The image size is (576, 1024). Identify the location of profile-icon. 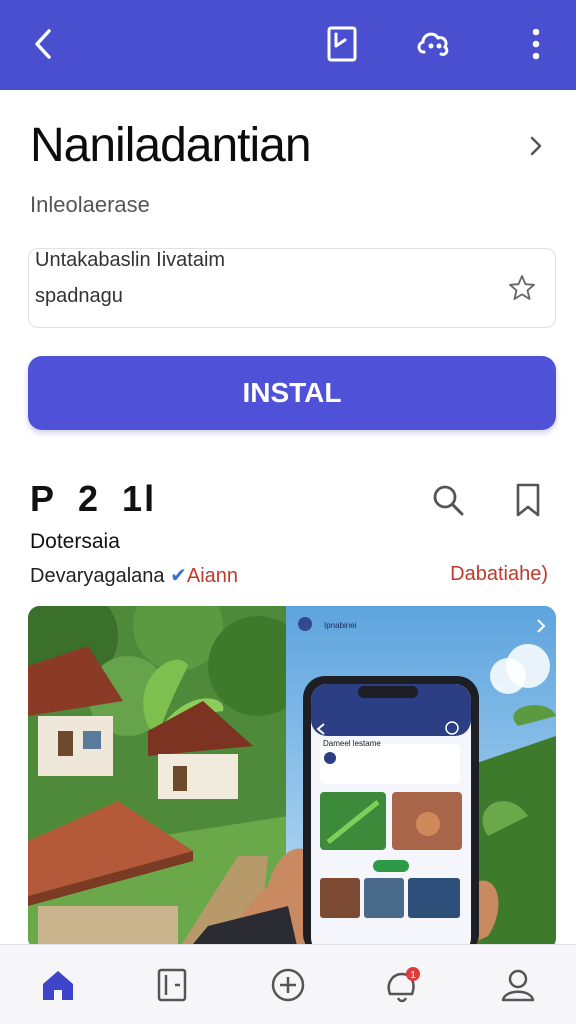
(518, 985).